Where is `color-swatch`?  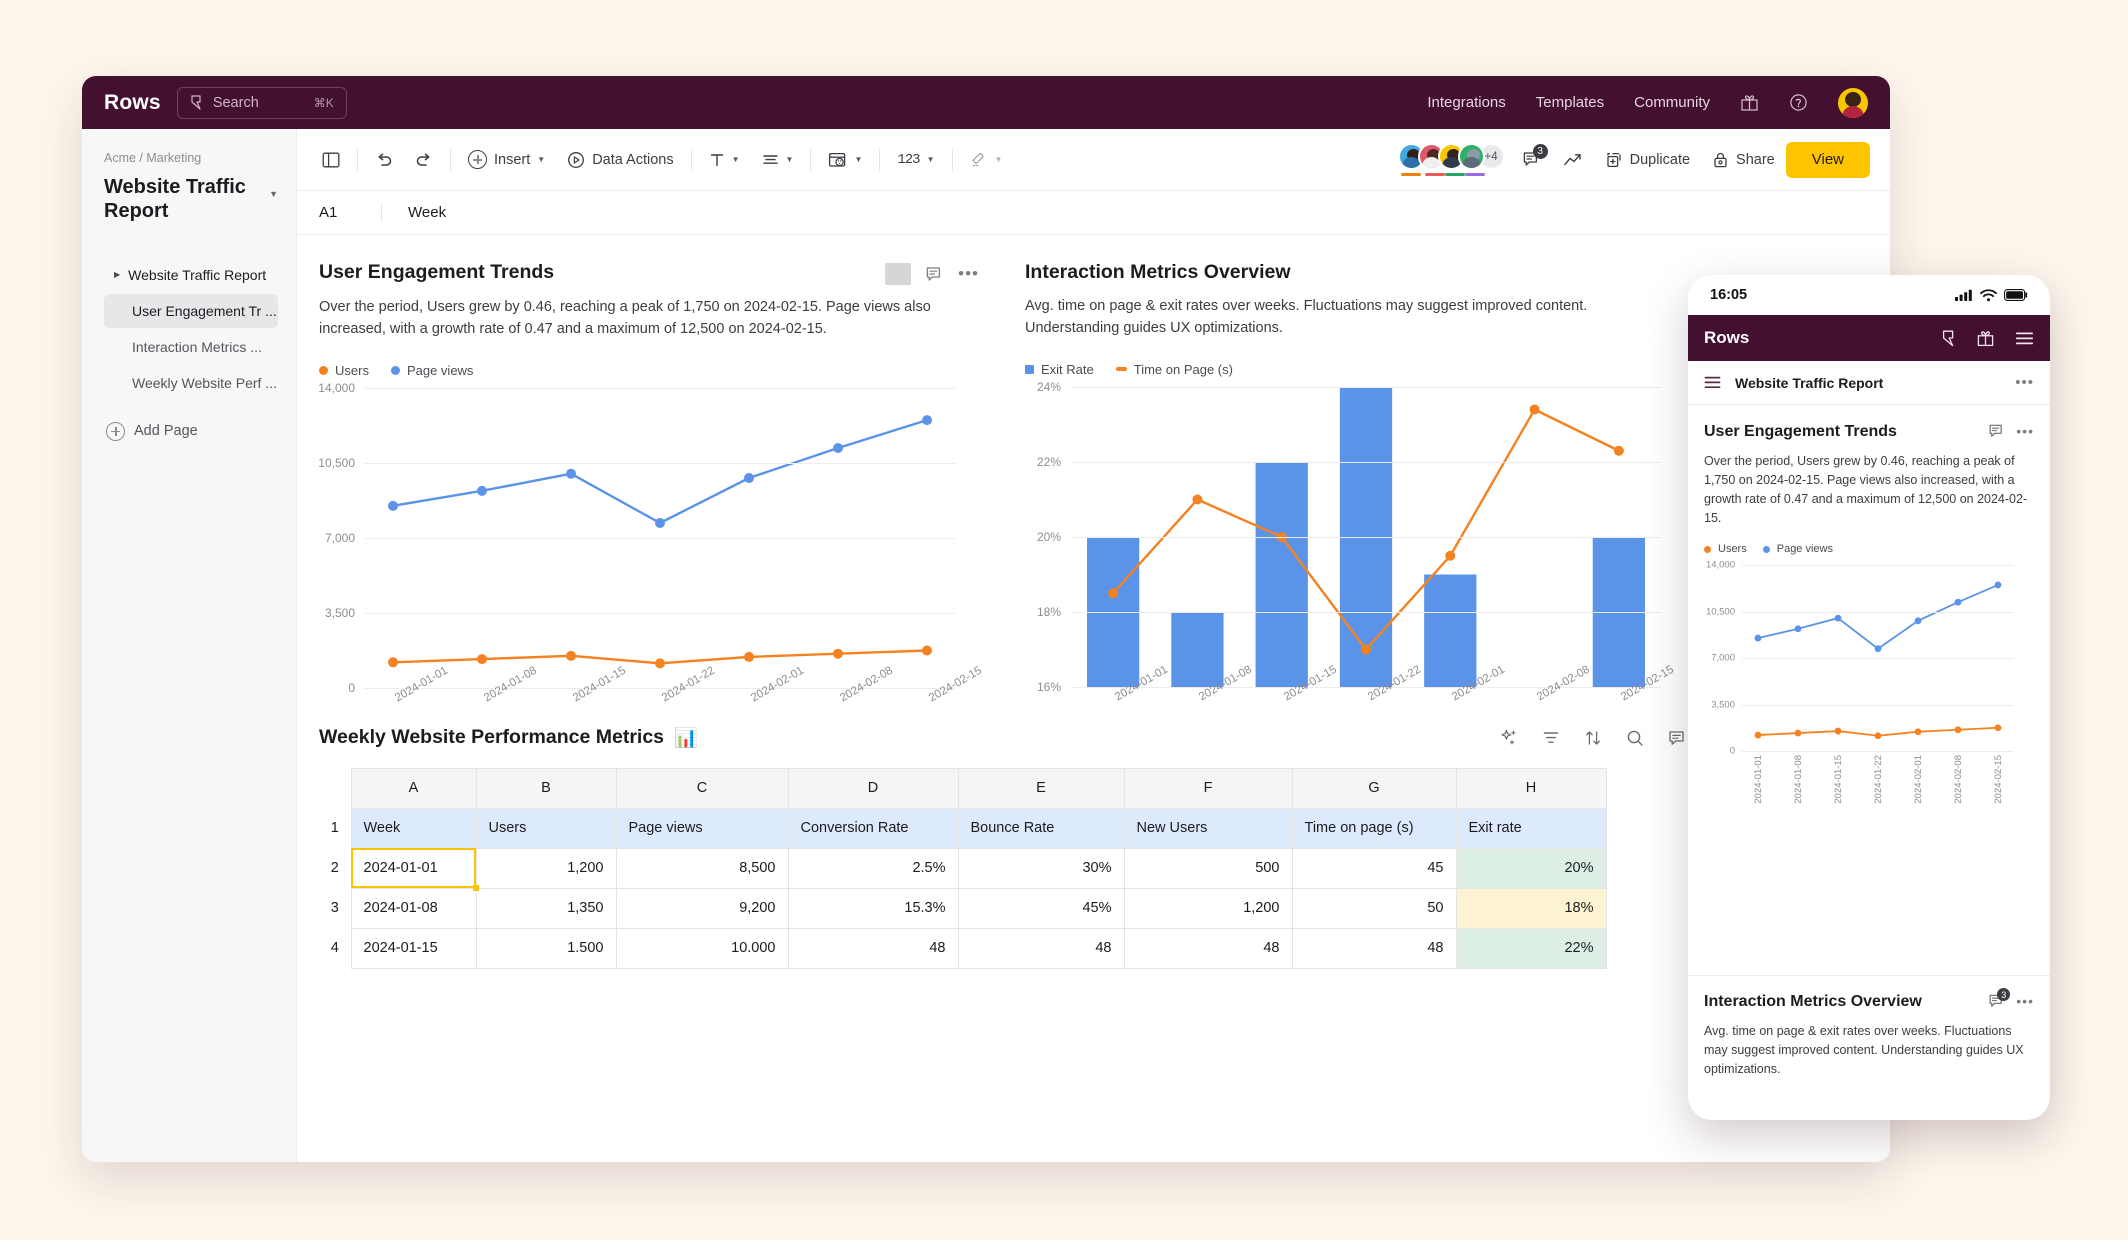 color-swatch is located at coordinates (898, 274).